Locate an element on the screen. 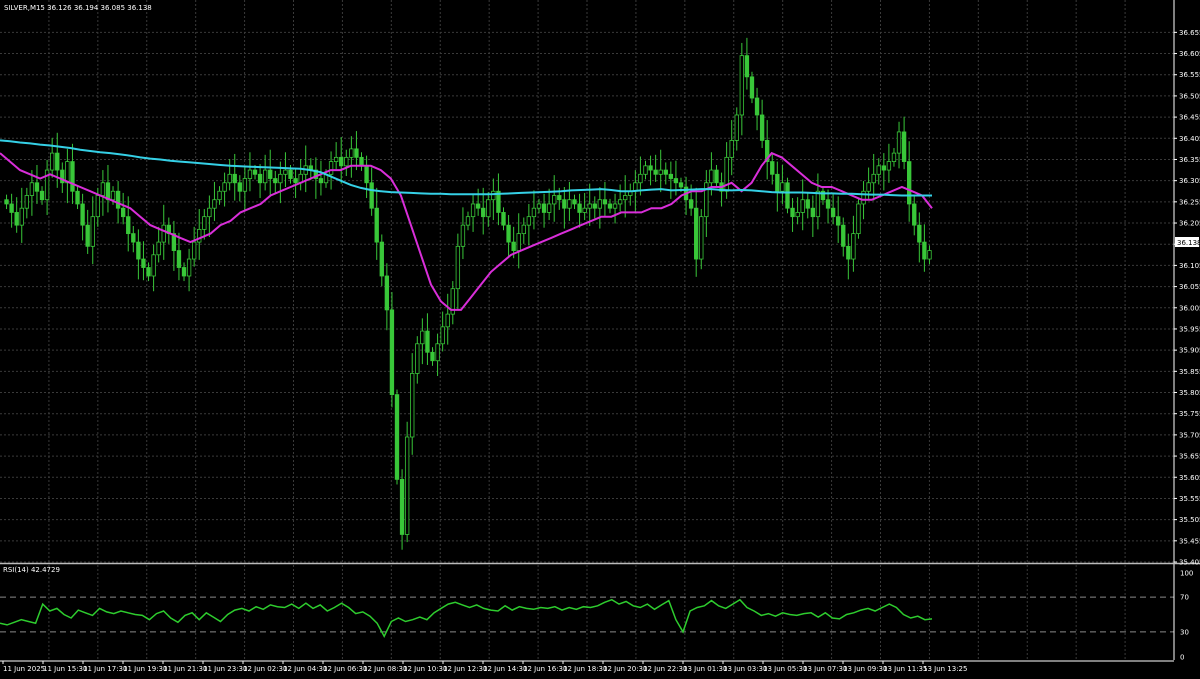 This screenshot has height=679, width=1200. price-tick-label: 36.405 is located at coordinates (1189, 139).